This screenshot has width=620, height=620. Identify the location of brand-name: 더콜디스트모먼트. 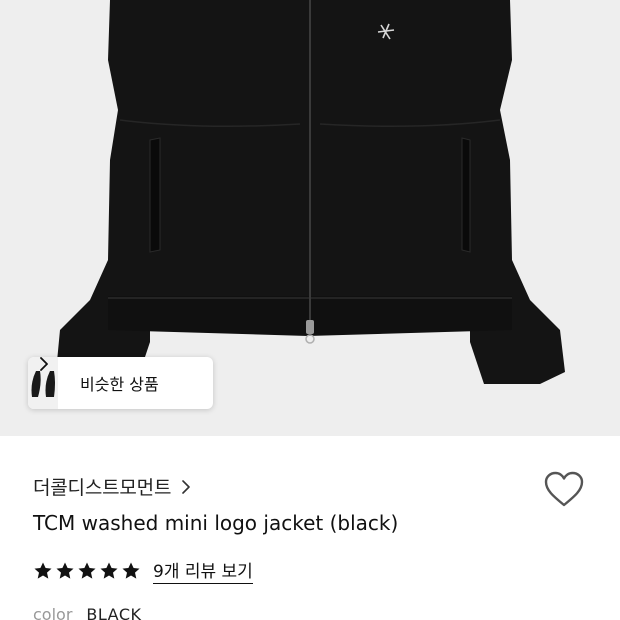
(102, 488).